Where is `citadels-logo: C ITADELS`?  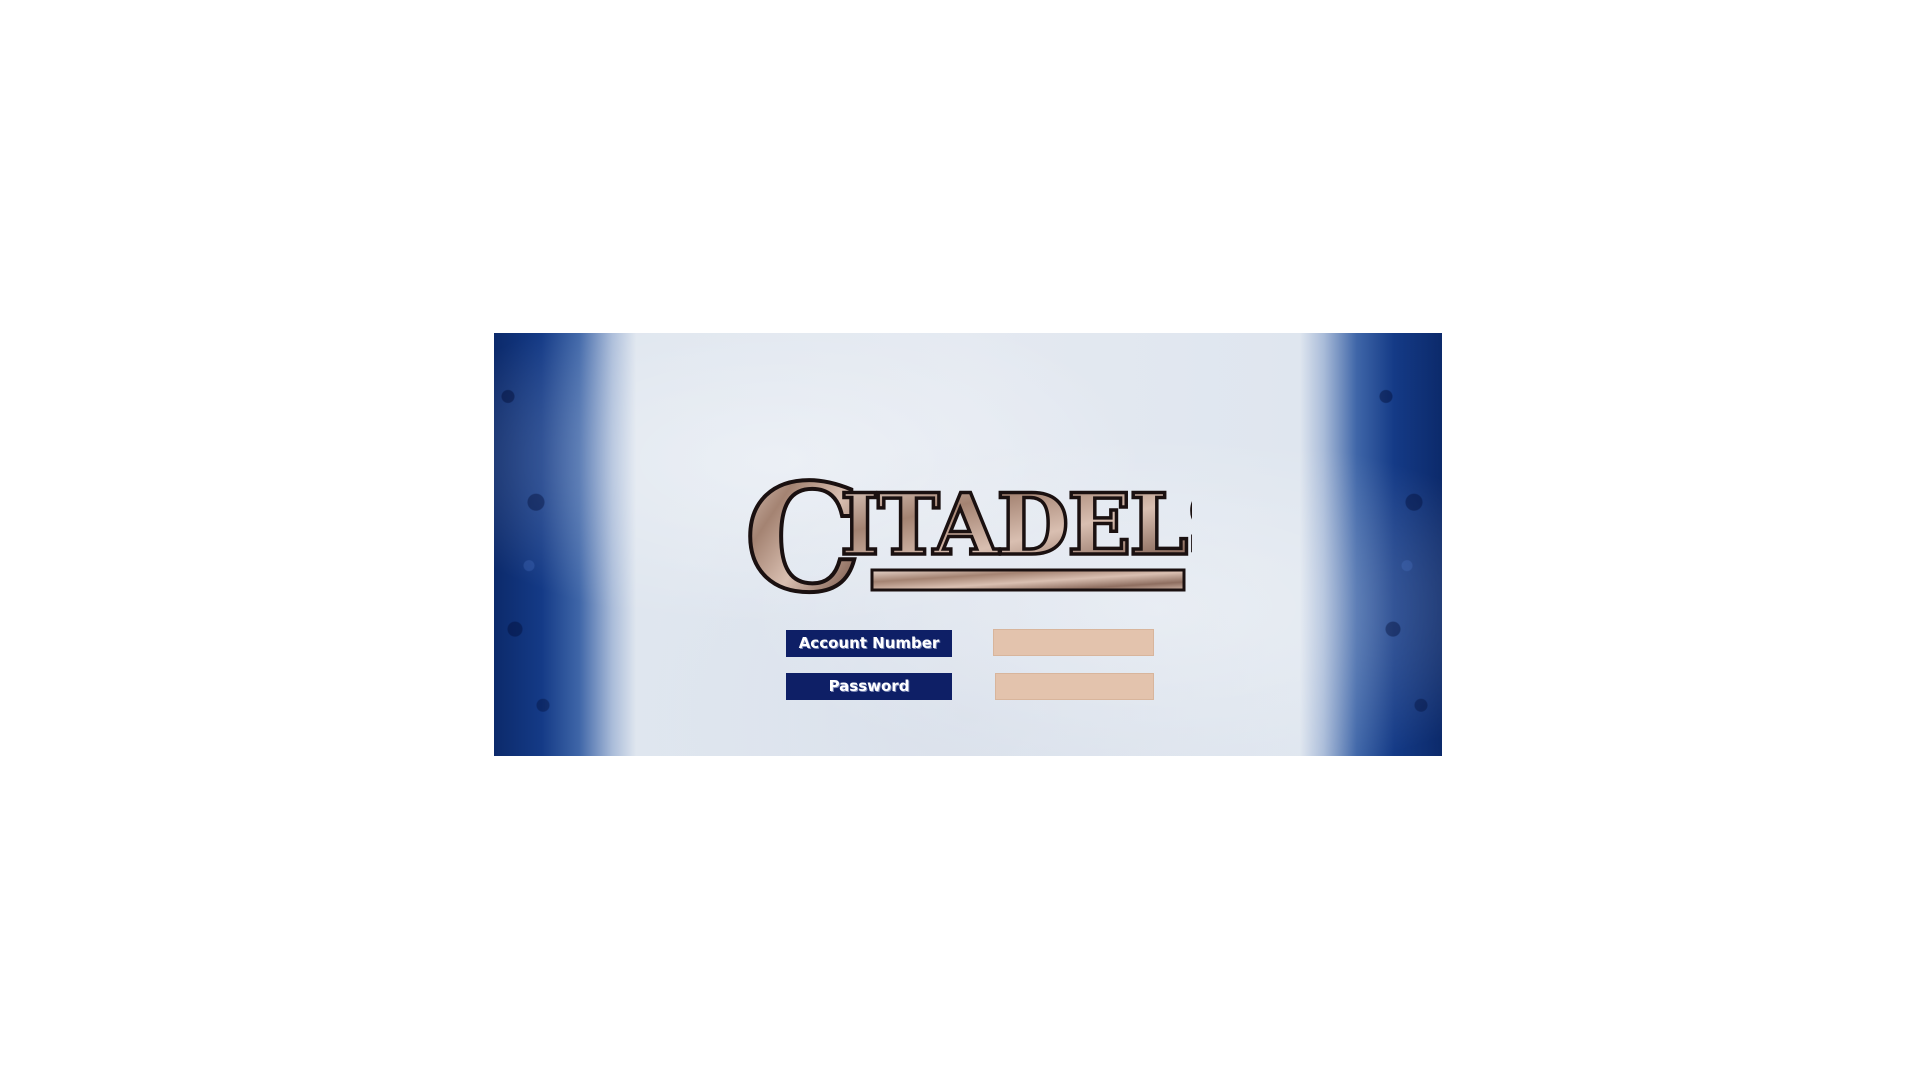
citadels-logo: C ITADELS is located at coordinates (995, 538).